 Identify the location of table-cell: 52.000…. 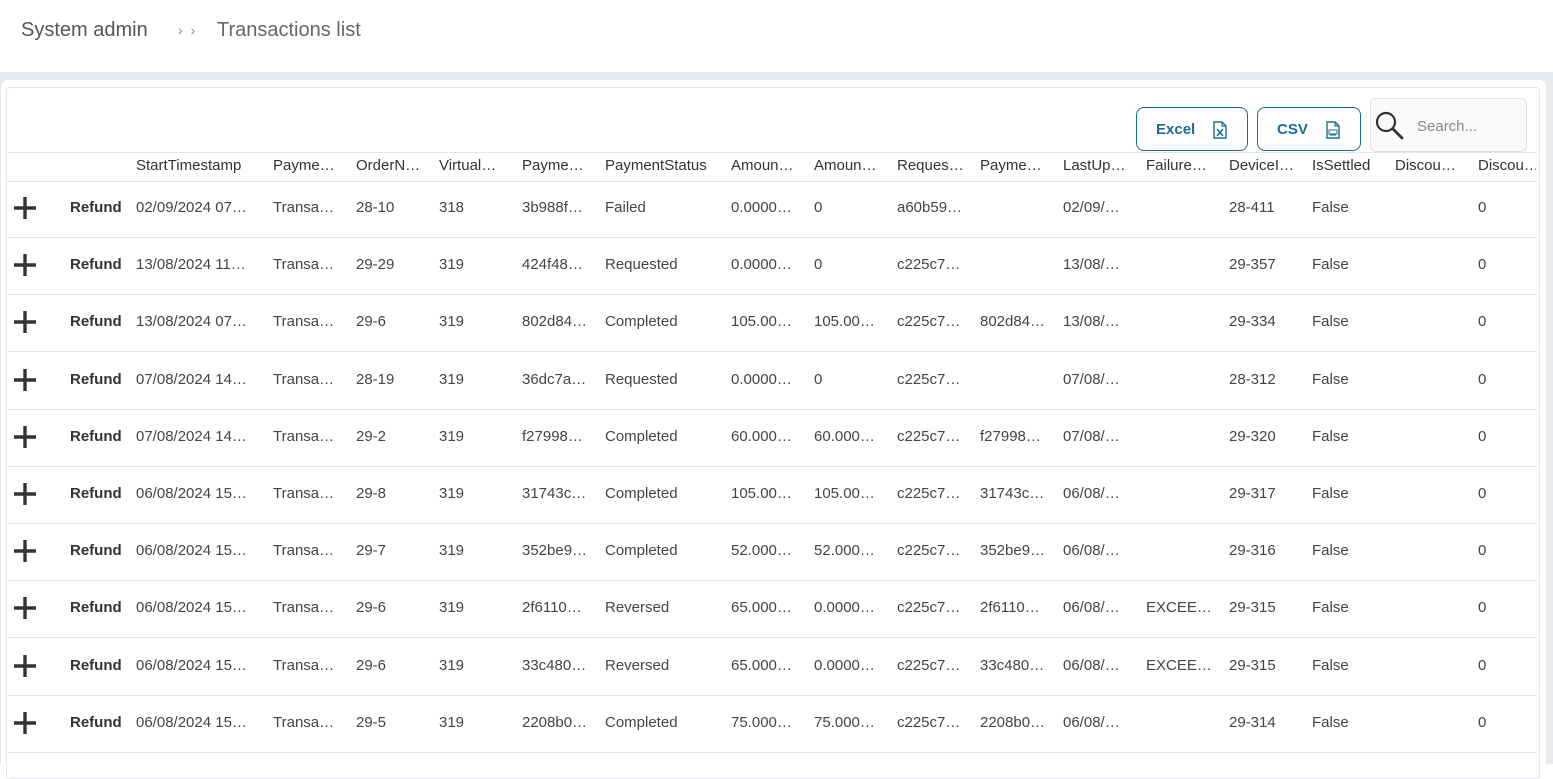
(761, 551).